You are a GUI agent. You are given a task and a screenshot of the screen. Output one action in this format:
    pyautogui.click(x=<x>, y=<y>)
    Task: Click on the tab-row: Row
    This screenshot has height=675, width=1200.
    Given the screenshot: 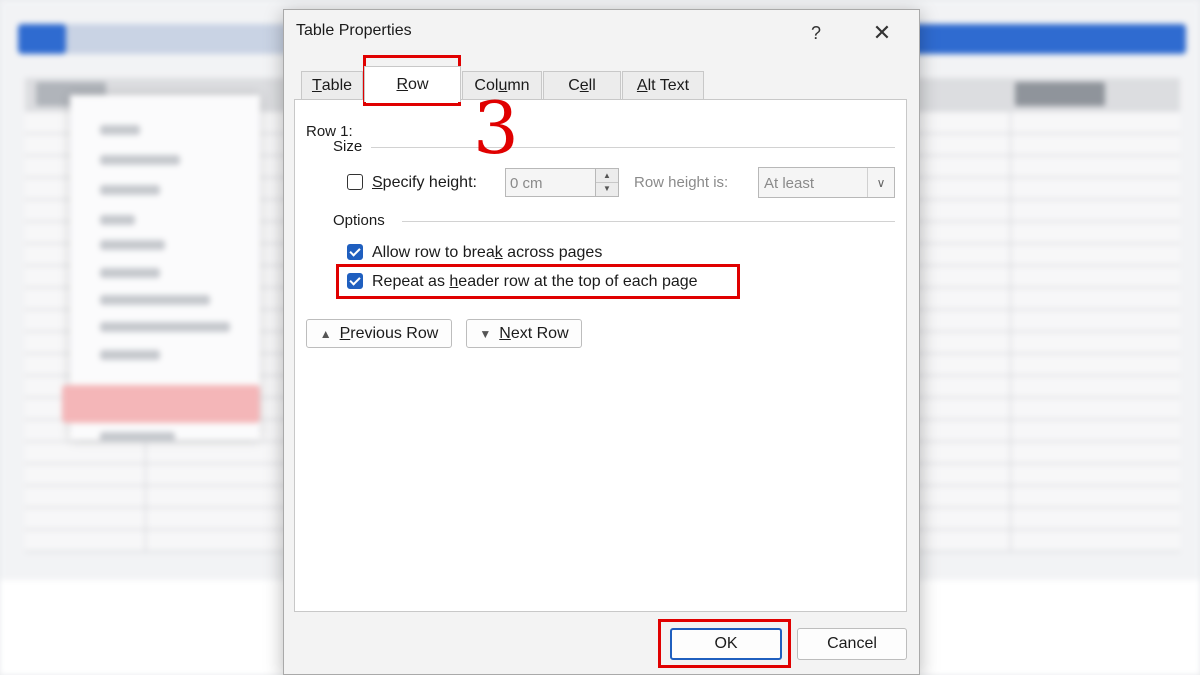 What is the action you would take?
    pyautogui.click(x=412, y=84)
    